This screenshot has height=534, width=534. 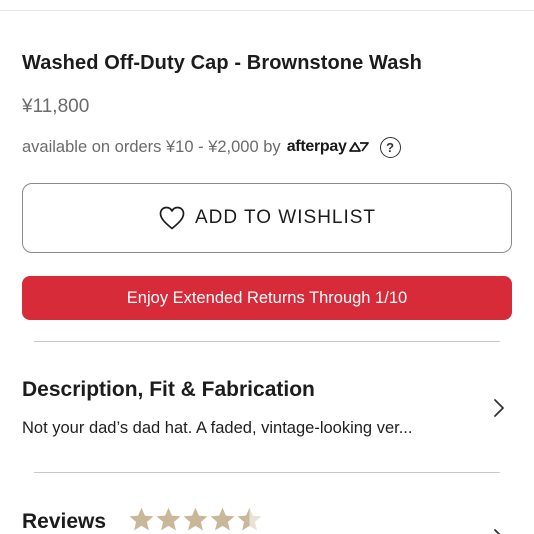 I want to click on product-title: Washed Off-Duty Cap - Brownstone Wash, so click(x=222, y=63).